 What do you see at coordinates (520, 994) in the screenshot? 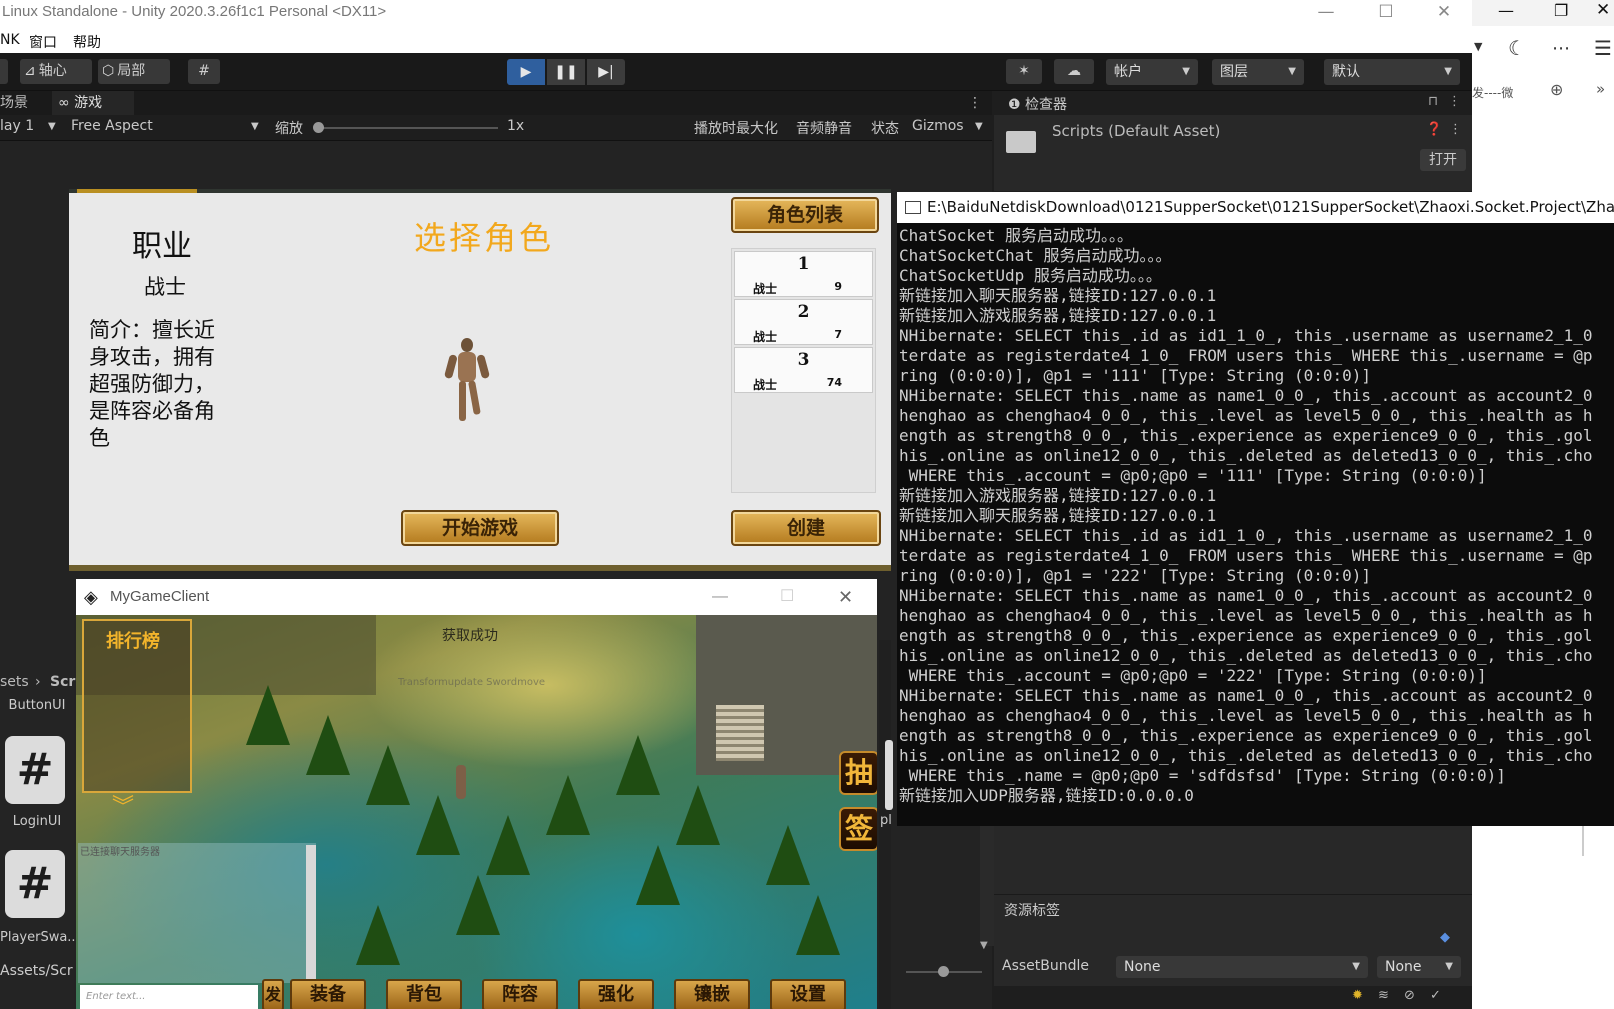
I see `lineup-button: 阵容` at bounding box center [520, 994].